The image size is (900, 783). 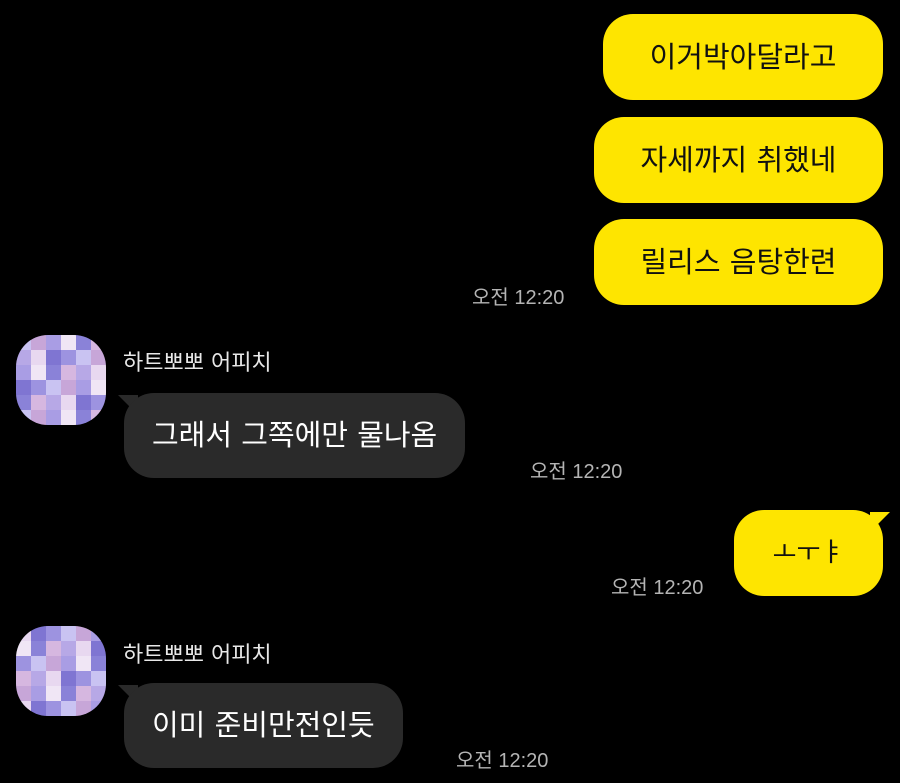 I want to click on message-text: 이미 준비만전인듯, so click(x=263, y=725).